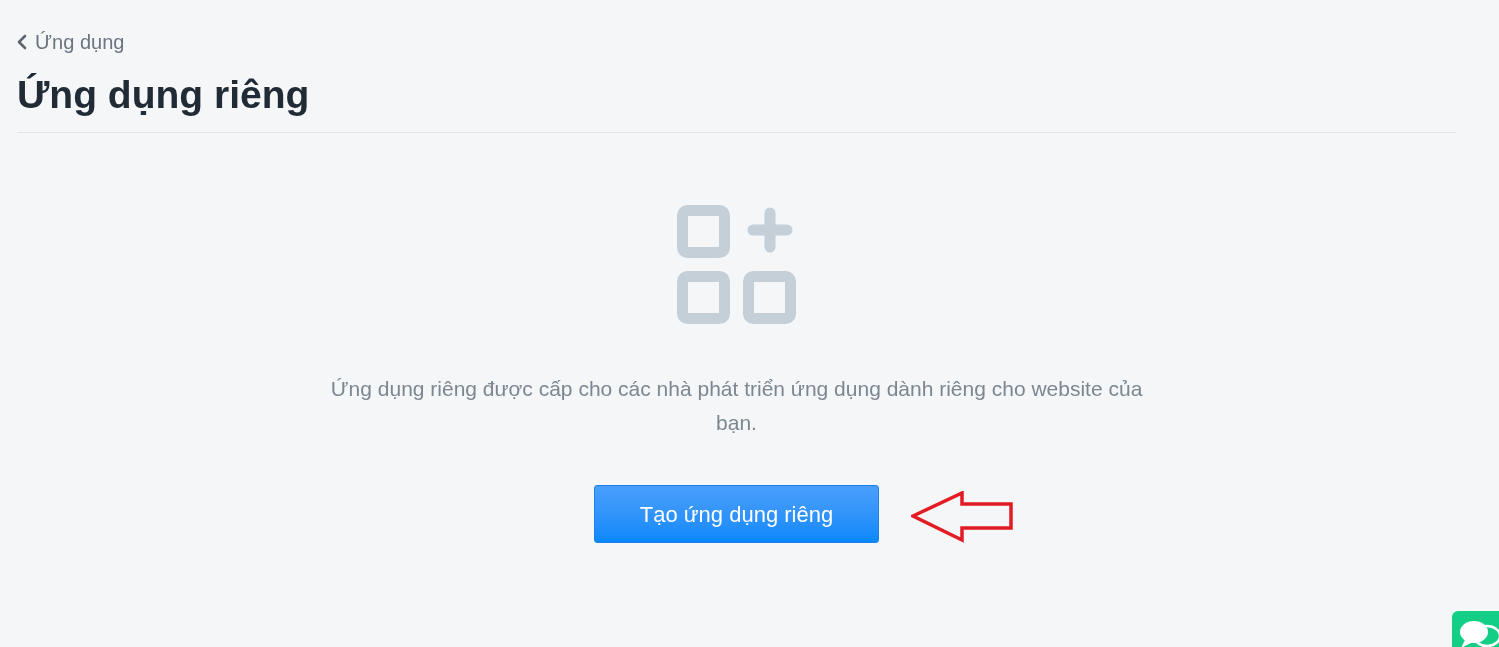  I want to click on page-title: Ứng dụng riêng, so click(163, 95).